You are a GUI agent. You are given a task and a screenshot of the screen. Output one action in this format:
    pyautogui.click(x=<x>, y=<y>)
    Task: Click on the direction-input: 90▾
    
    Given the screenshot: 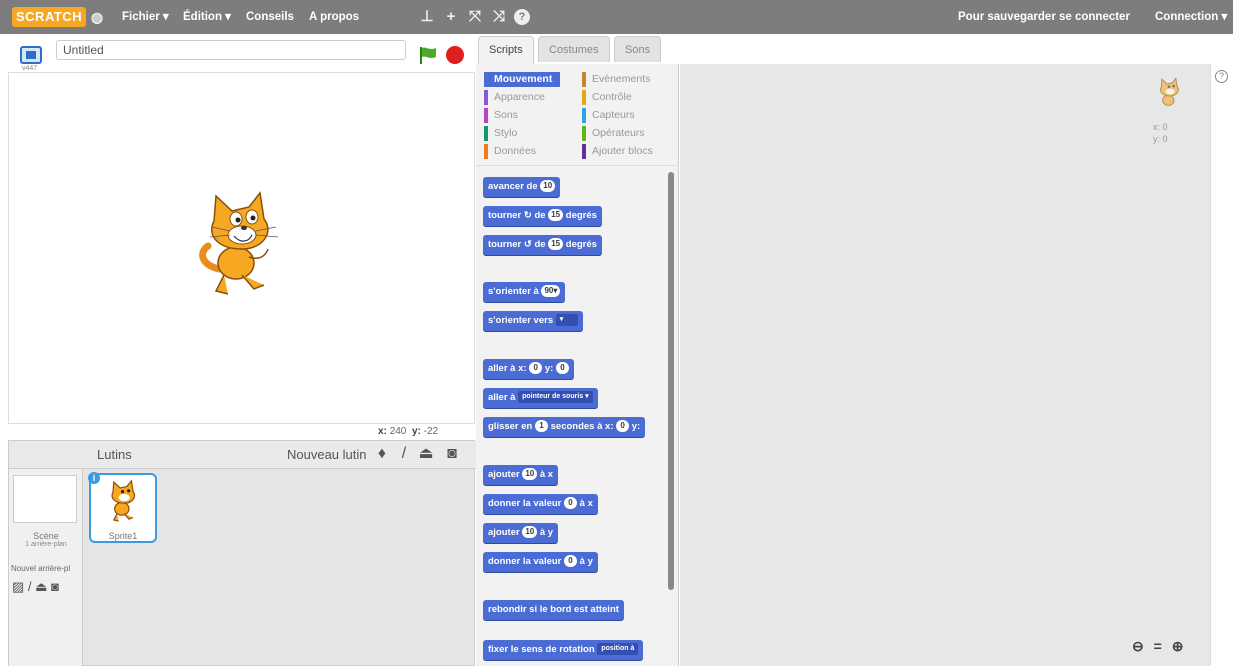 What is the action you would take?
    pyautogui.click(x=551, y=291)
    